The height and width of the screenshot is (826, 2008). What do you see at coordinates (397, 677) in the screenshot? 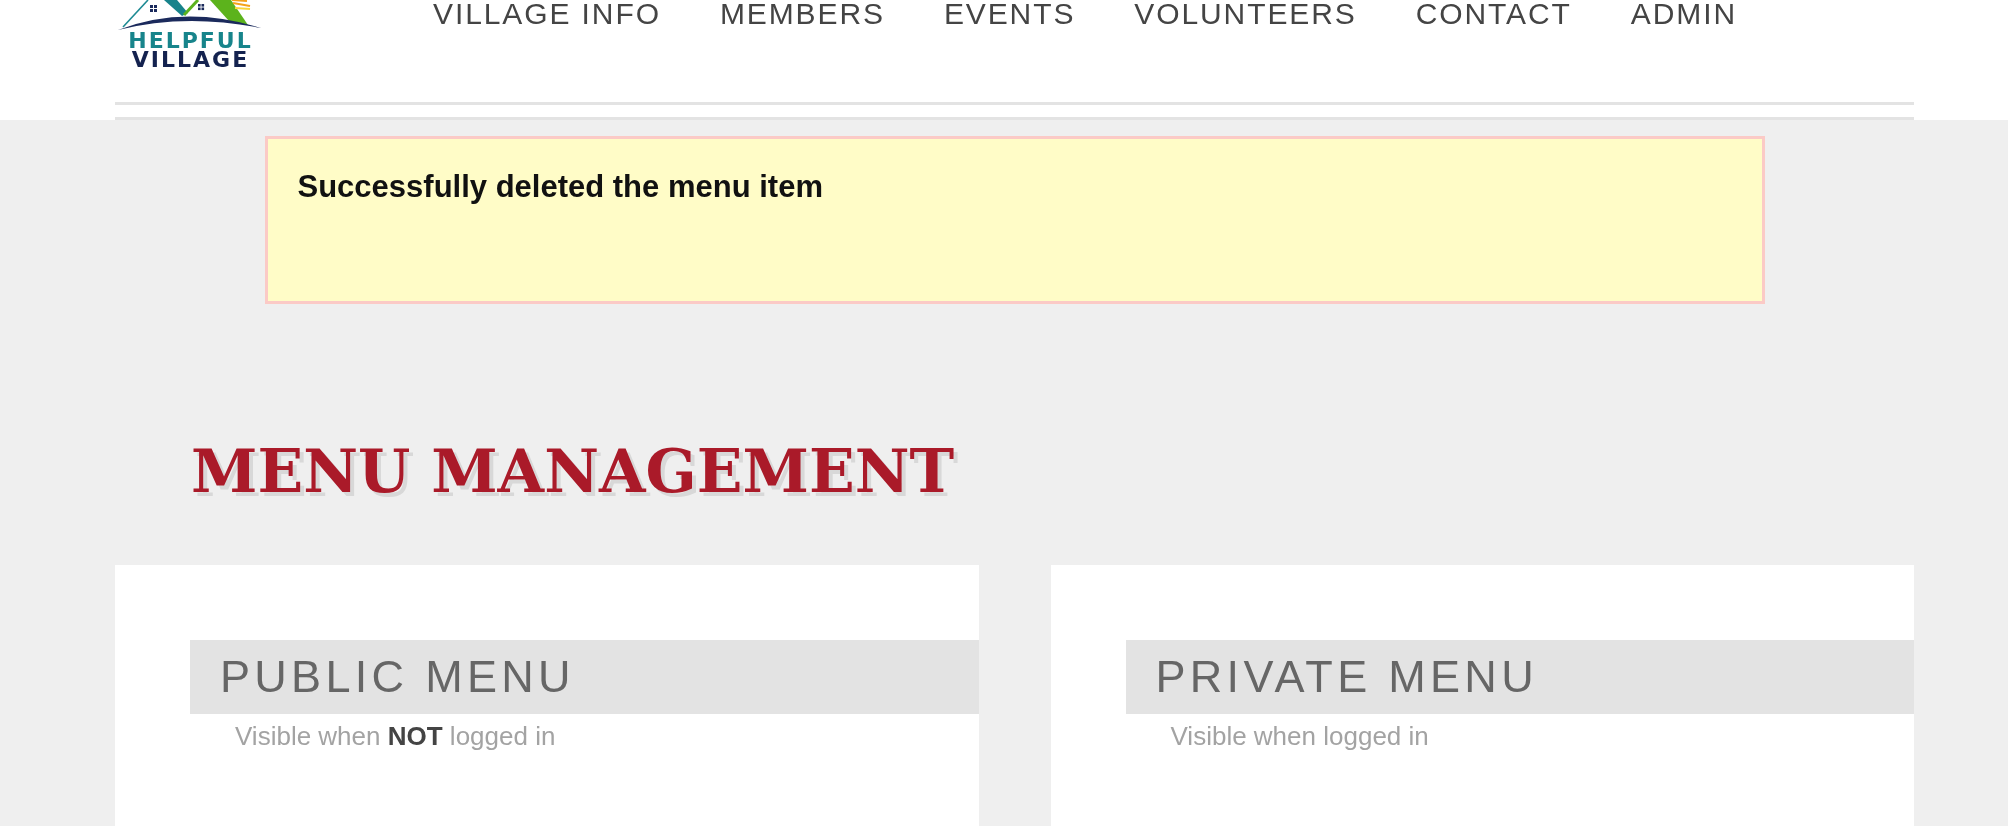
I see `panel-title: PUBLIC MENU` at bounding box center [397, 677].